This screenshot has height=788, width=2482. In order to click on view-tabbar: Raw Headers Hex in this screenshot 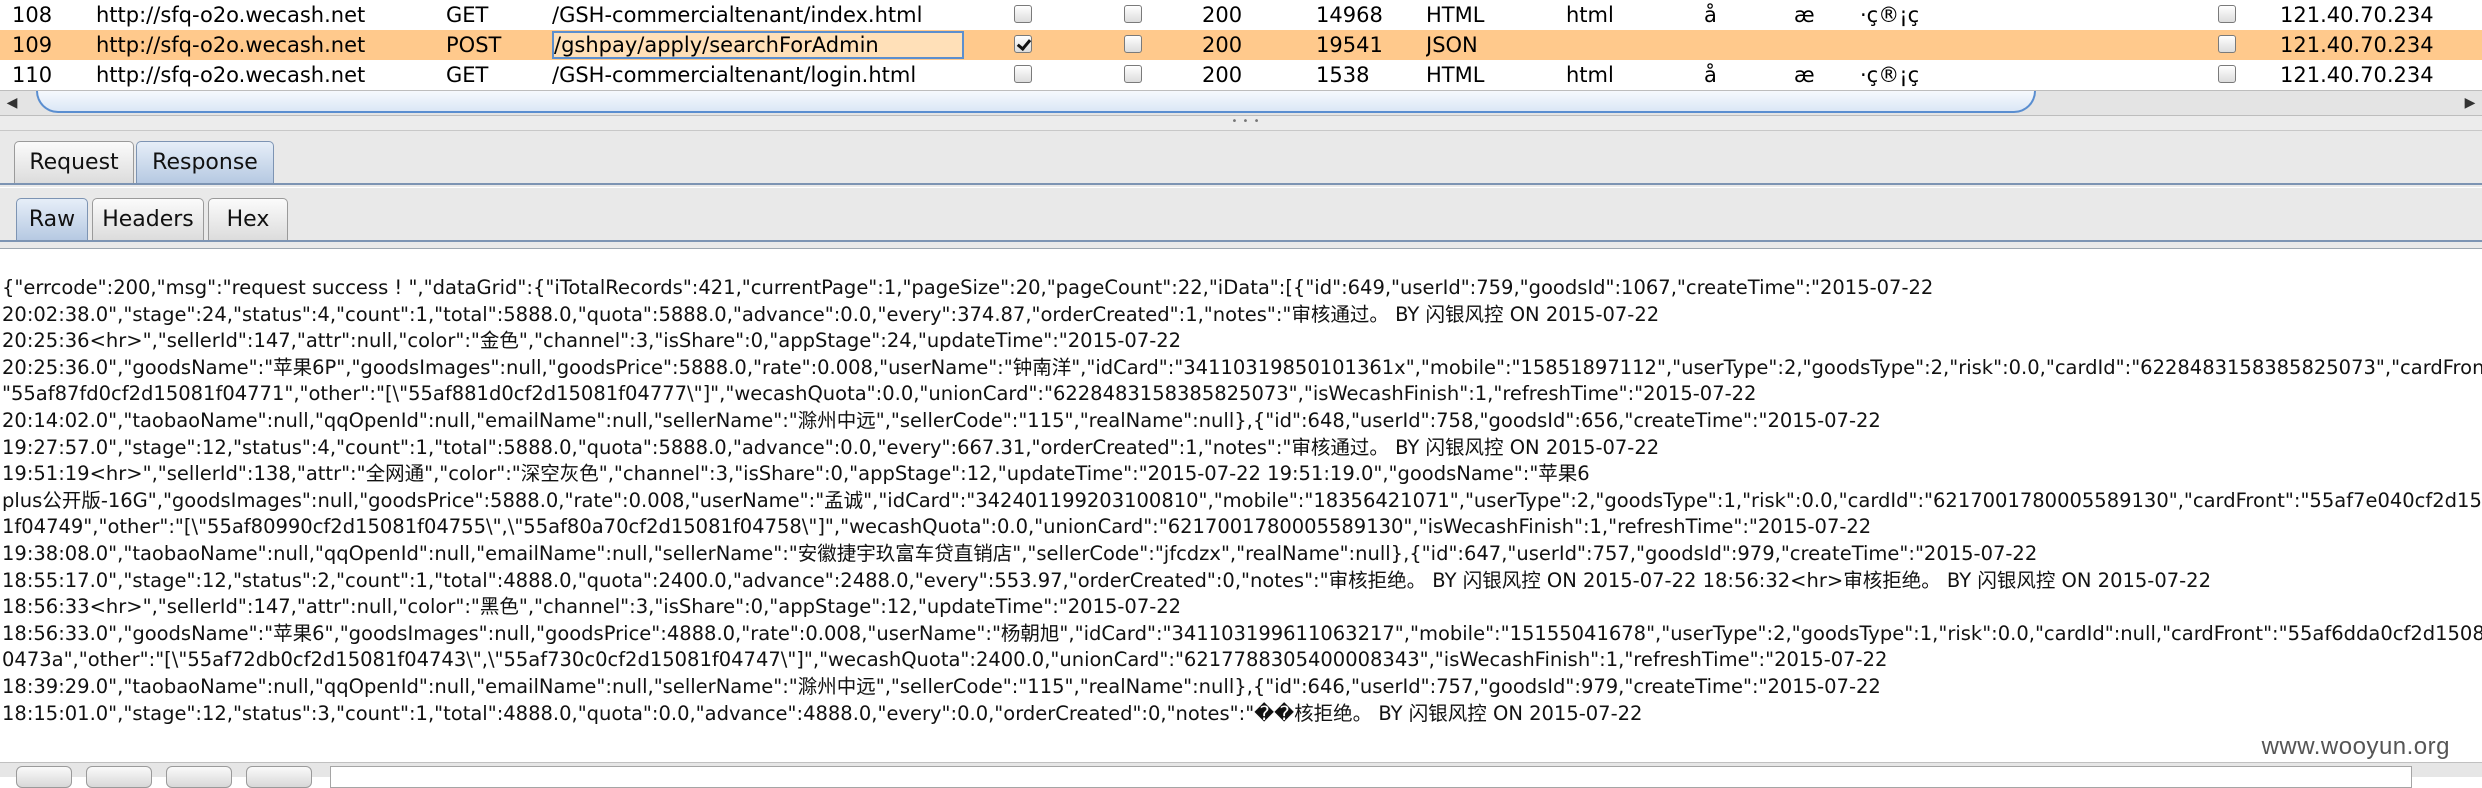, I will do `click(1241, 218)`.